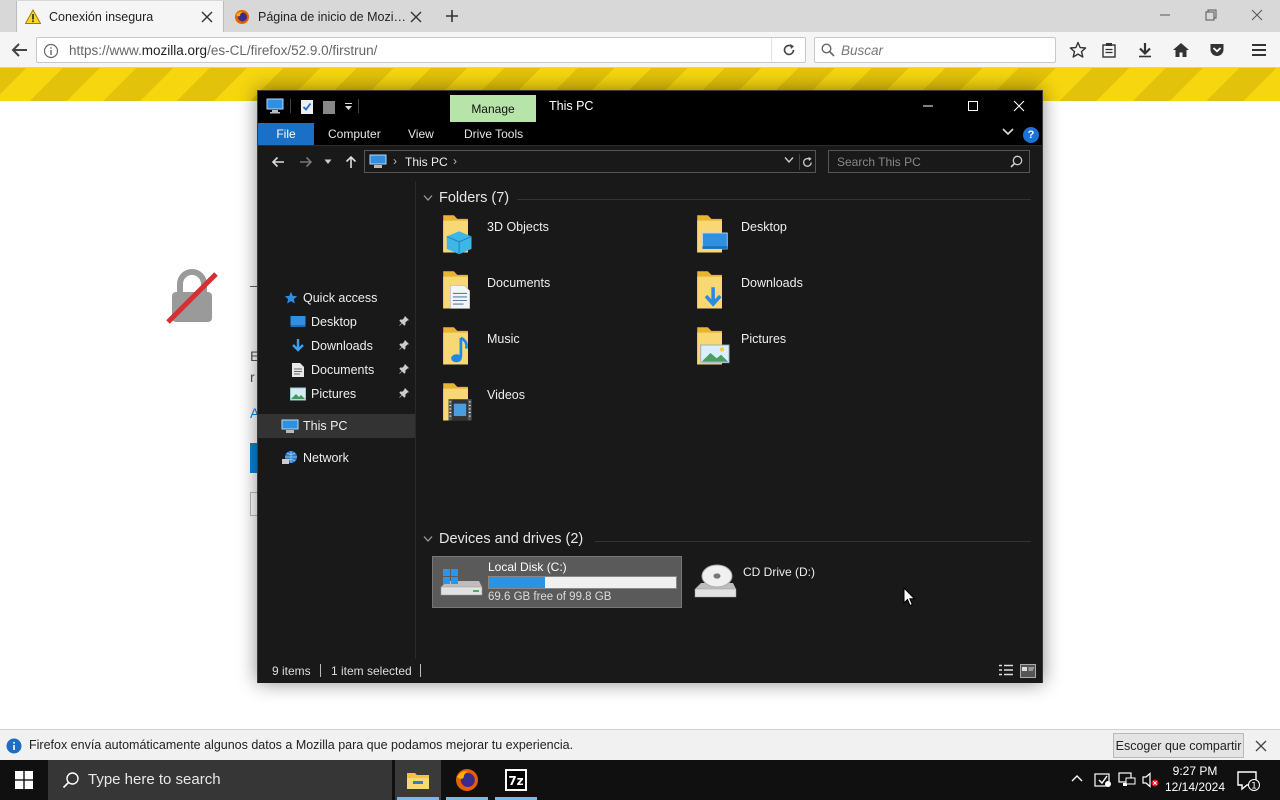 The height and width of the screenshot is (800, 1280). What do you see at coordinates (71, 780) in the screenshot?
I see `search-icon` at bounding box center [71, 780].